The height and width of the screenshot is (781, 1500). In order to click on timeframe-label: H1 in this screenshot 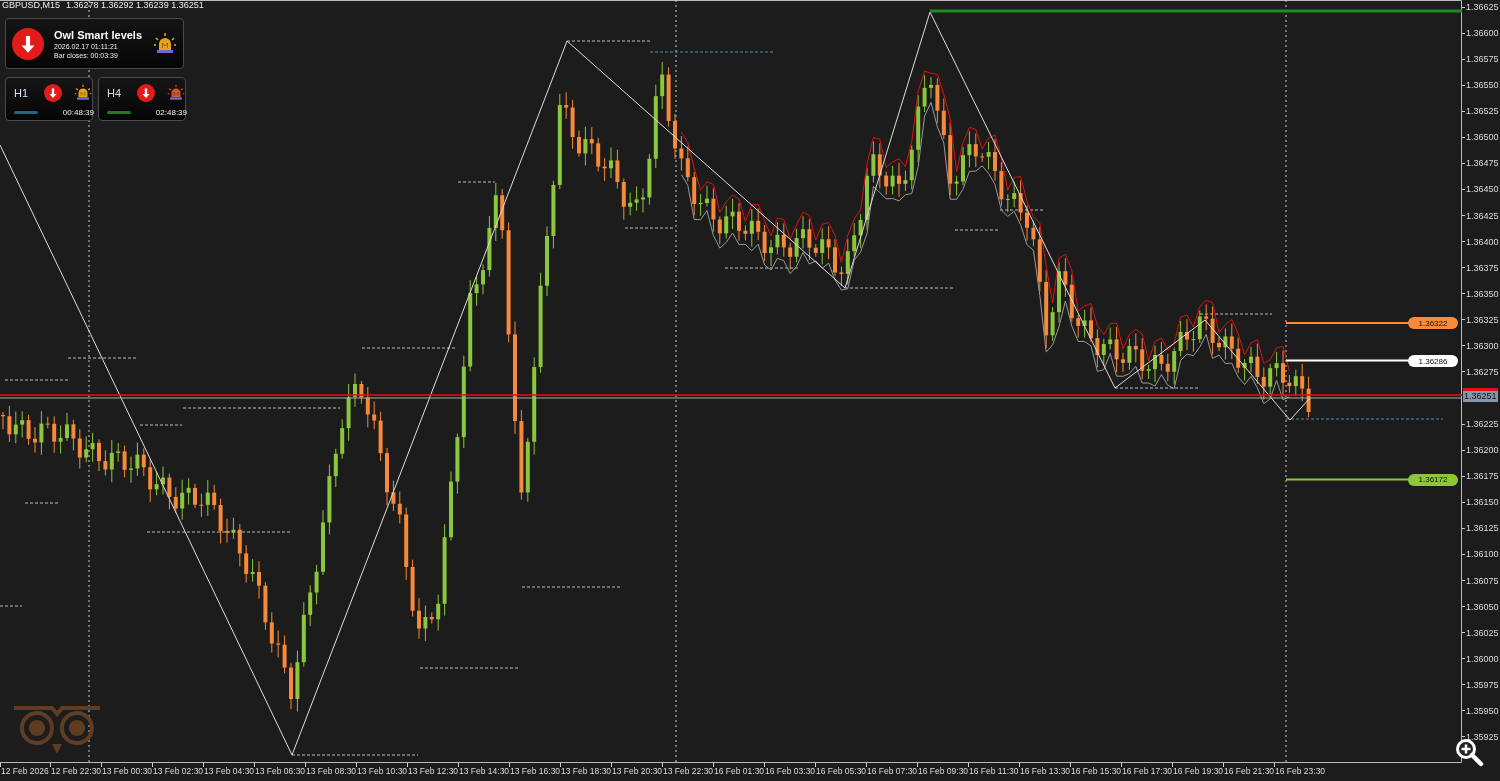, I will do `click(22, 93)`.